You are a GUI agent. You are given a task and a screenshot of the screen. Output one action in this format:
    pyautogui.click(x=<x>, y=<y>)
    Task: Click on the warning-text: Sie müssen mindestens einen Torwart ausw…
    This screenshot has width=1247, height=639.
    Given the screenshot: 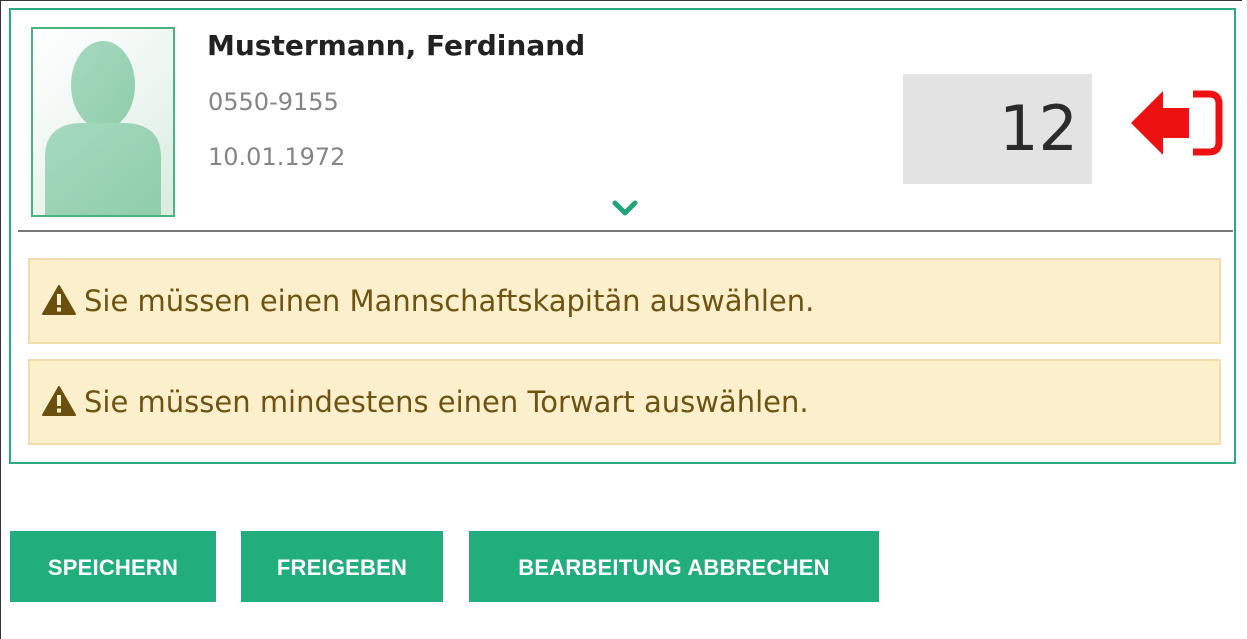 What is the action you would take?
    pyautogui.click(x=446, y=402)
    